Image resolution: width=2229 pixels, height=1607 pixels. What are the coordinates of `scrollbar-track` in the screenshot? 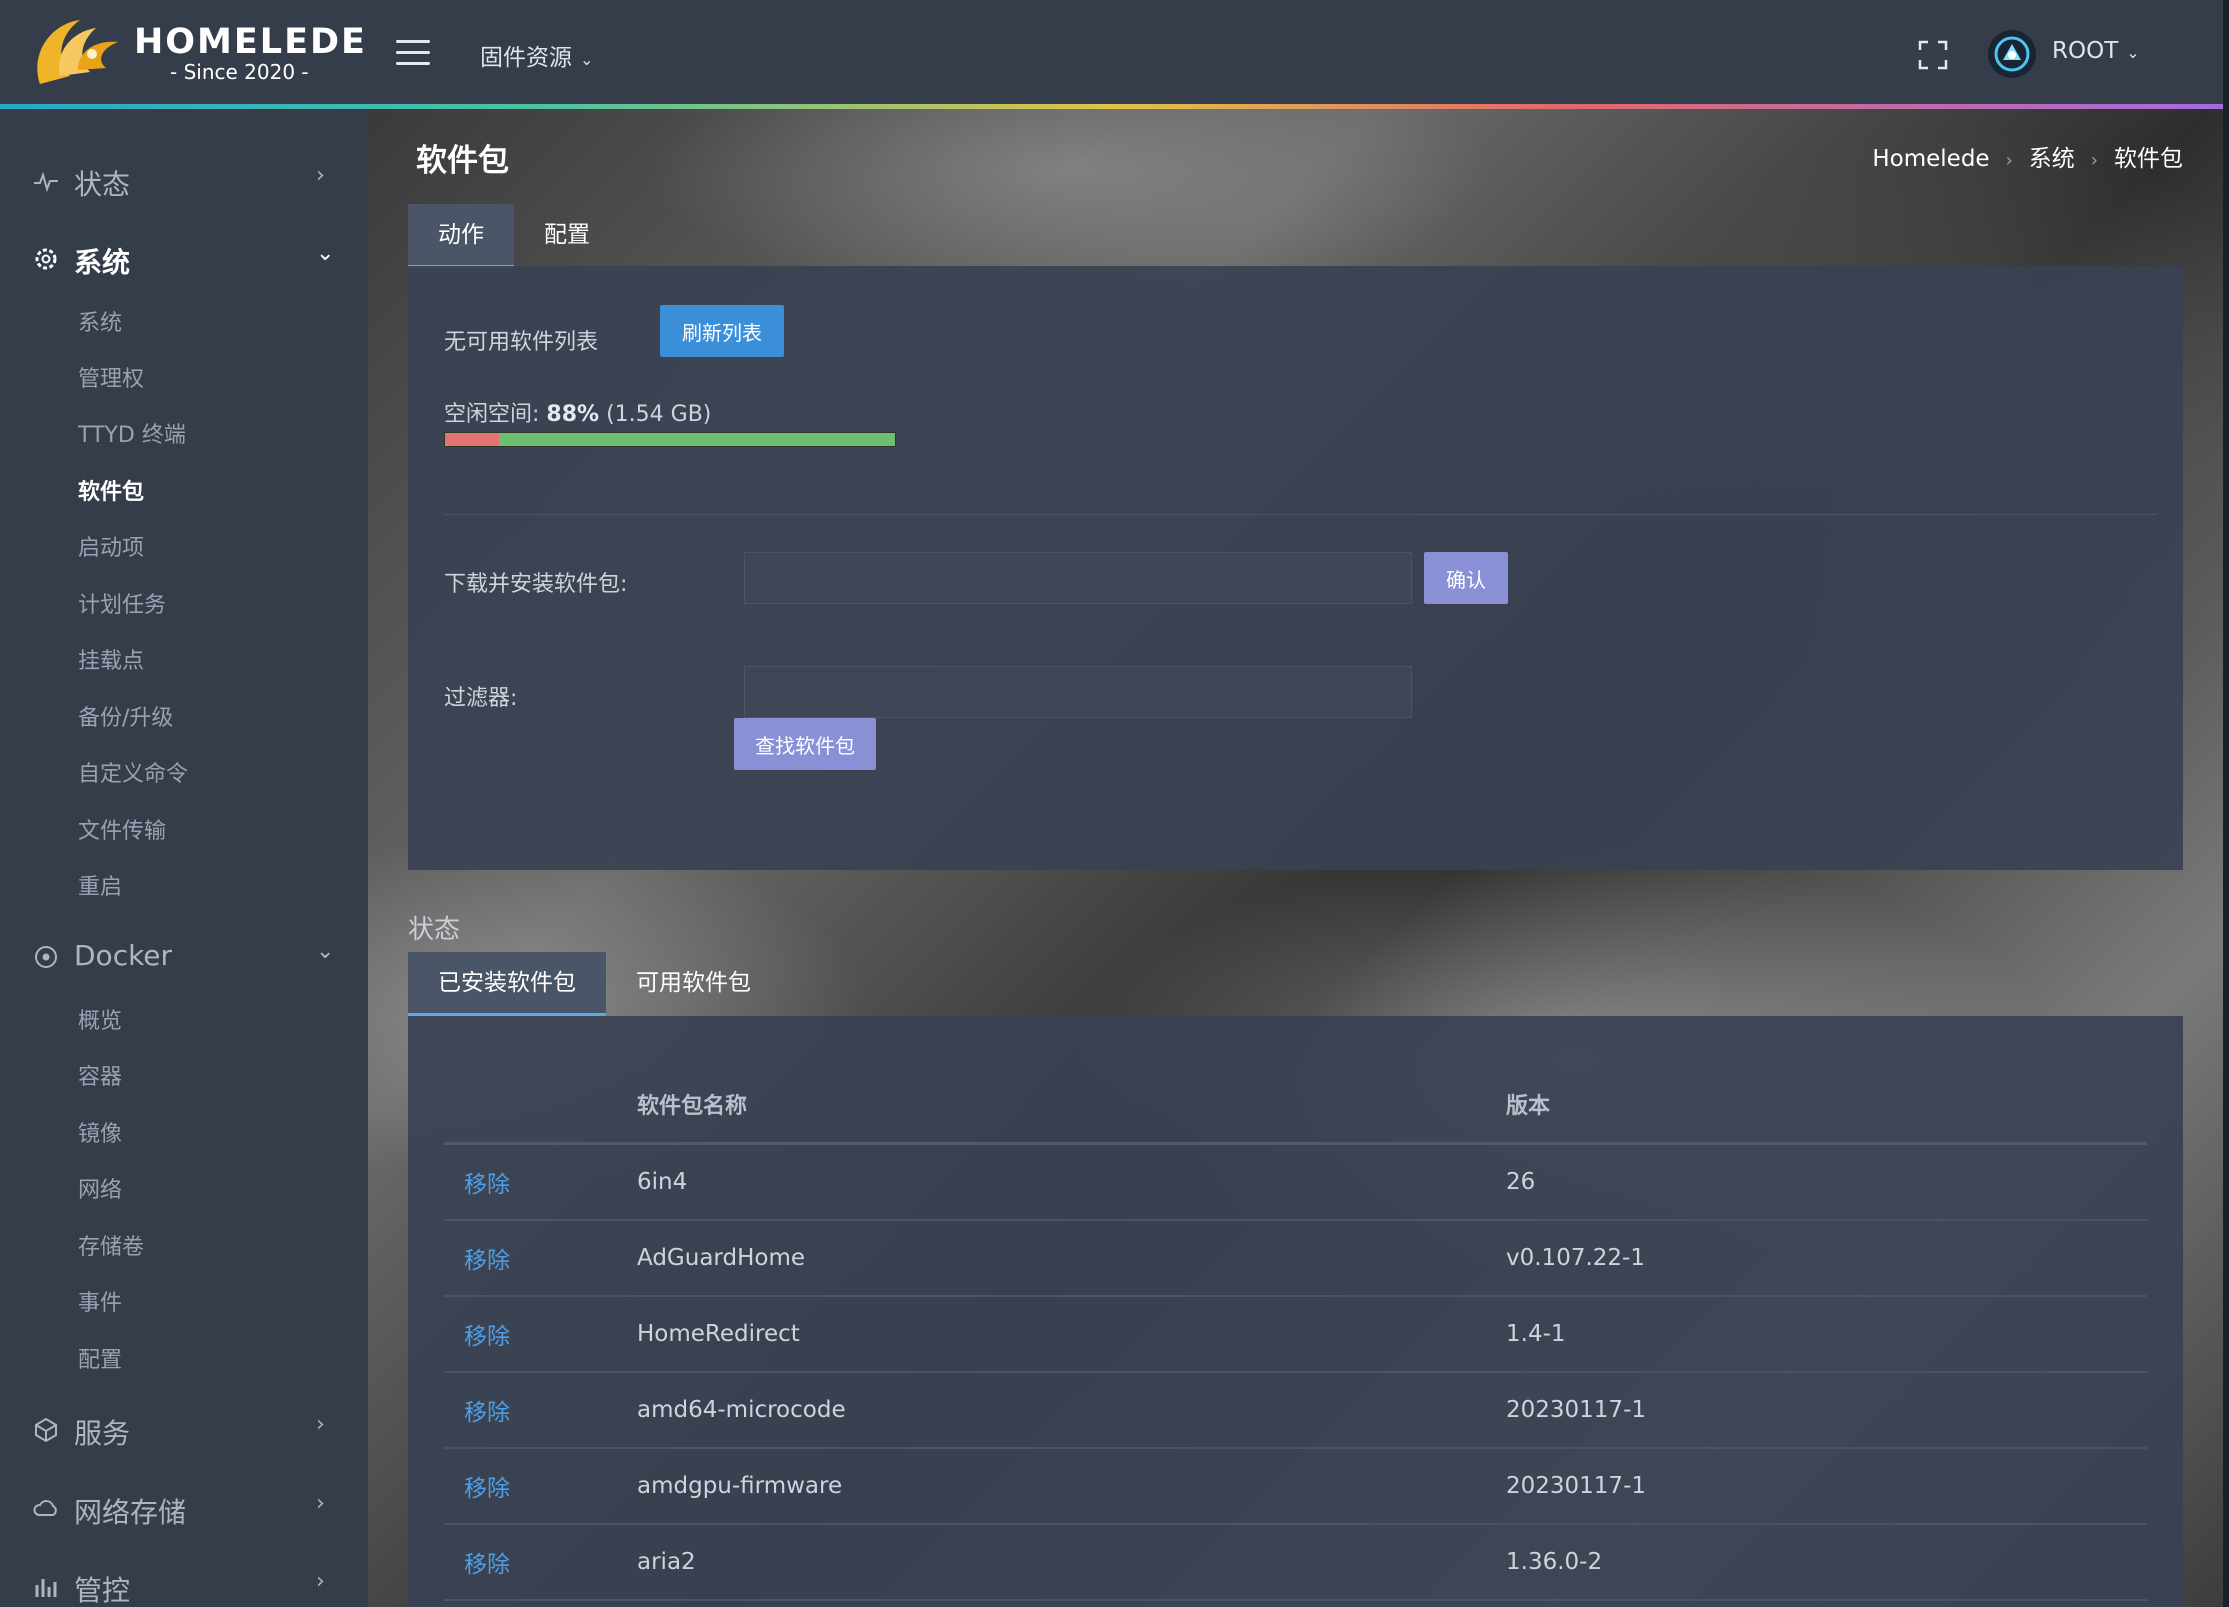 It's located at (2226, 803).